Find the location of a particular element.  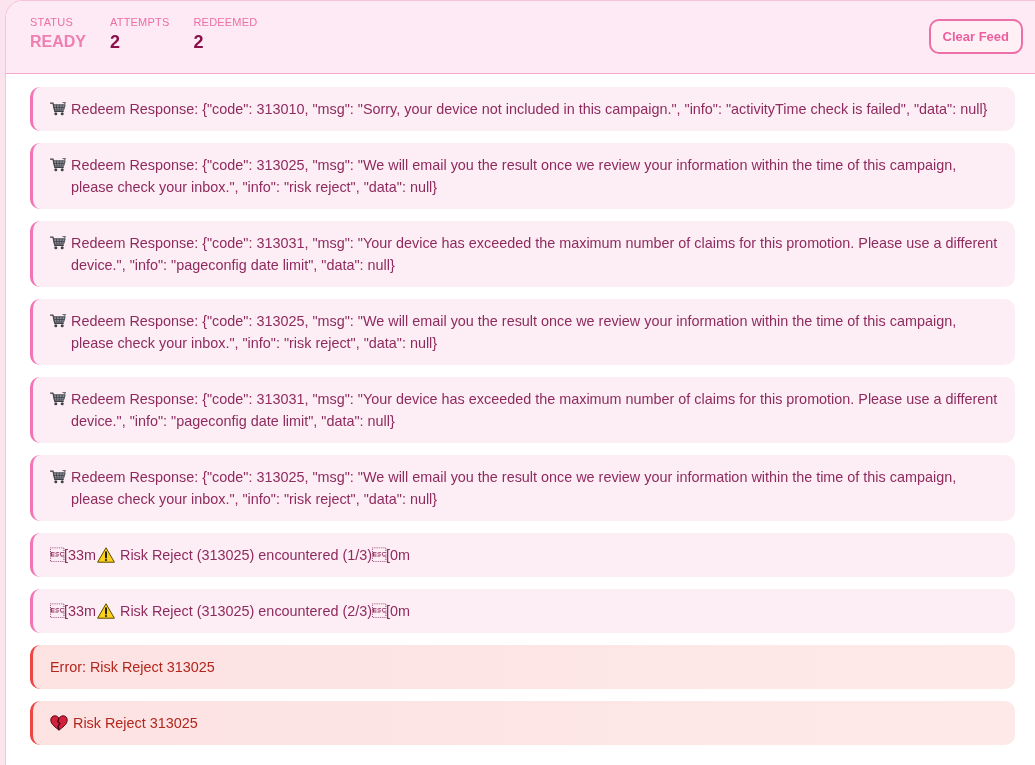

message-text: Error: Risk Reject 313025 is located at coordinates (132, 667).